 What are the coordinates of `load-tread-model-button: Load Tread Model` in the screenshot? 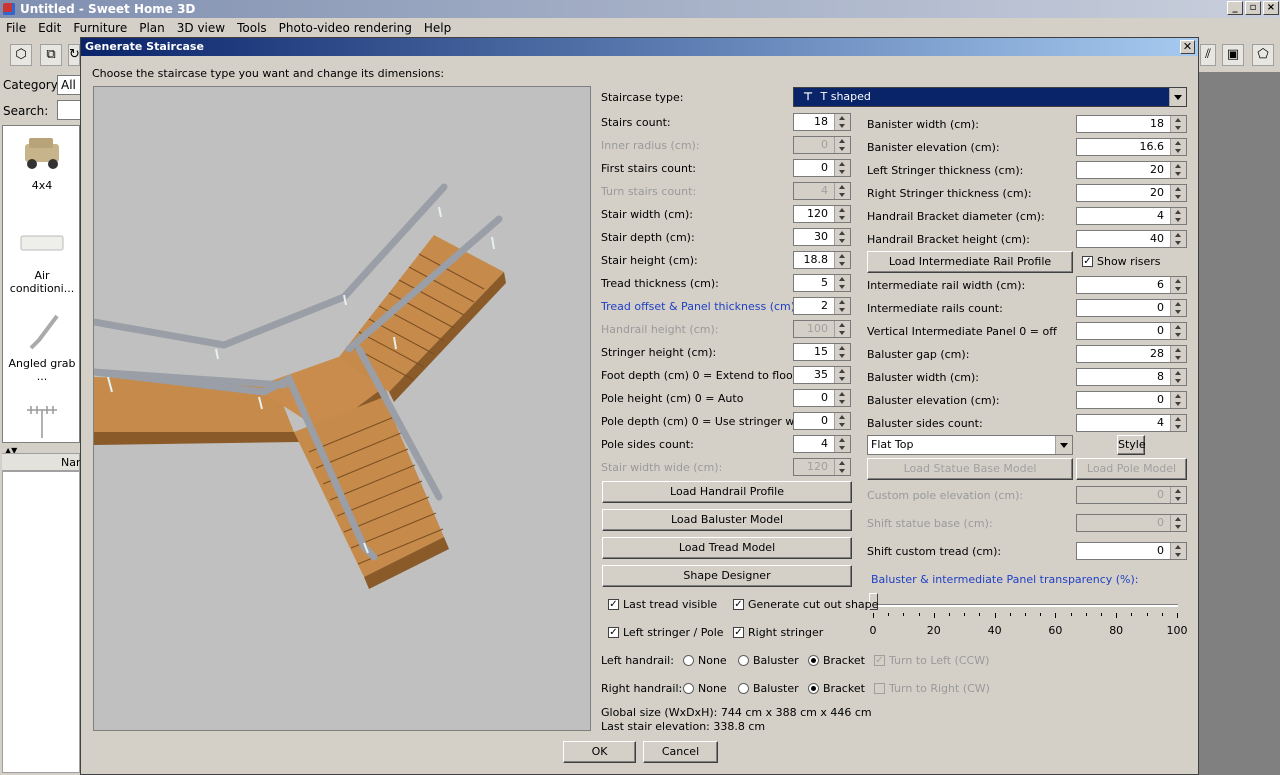 It's located at (727, 548).